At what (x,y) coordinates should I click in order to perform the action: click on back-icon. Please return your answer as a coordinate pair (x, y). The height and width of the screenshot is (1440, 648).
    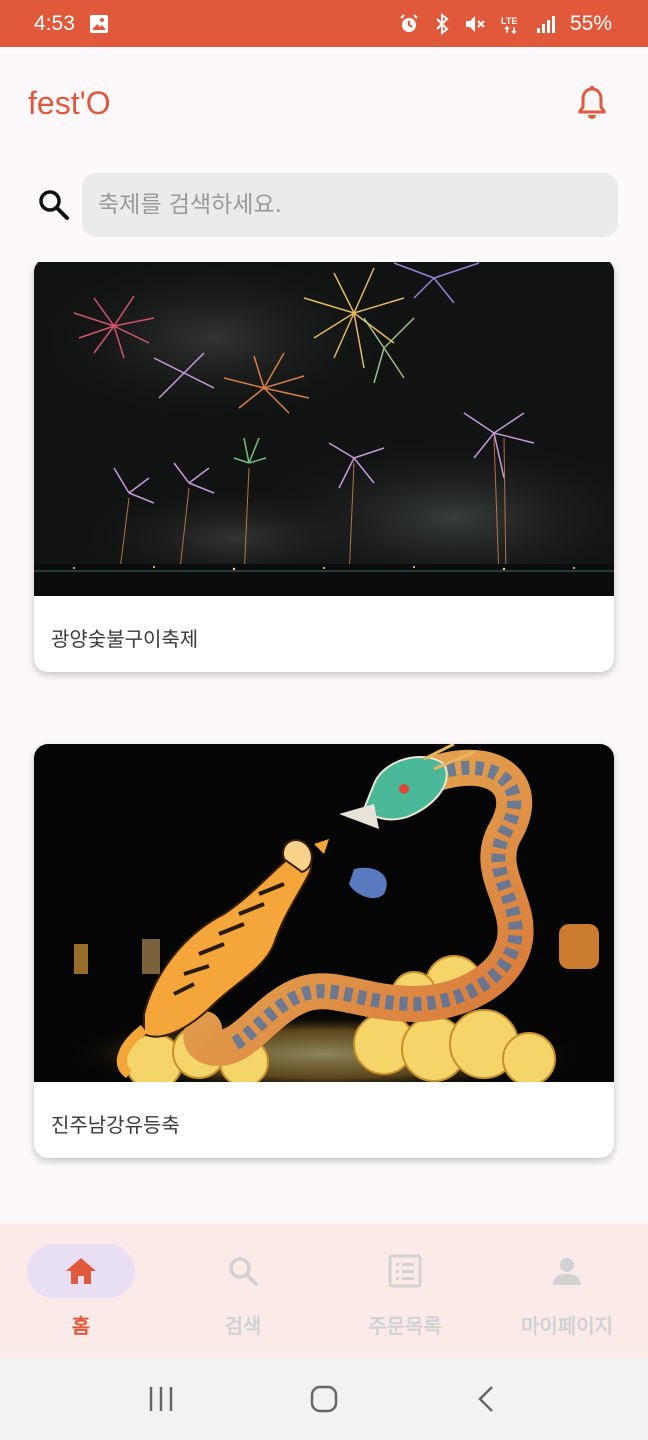
    Looking at the image, I should click on (485, 1399).